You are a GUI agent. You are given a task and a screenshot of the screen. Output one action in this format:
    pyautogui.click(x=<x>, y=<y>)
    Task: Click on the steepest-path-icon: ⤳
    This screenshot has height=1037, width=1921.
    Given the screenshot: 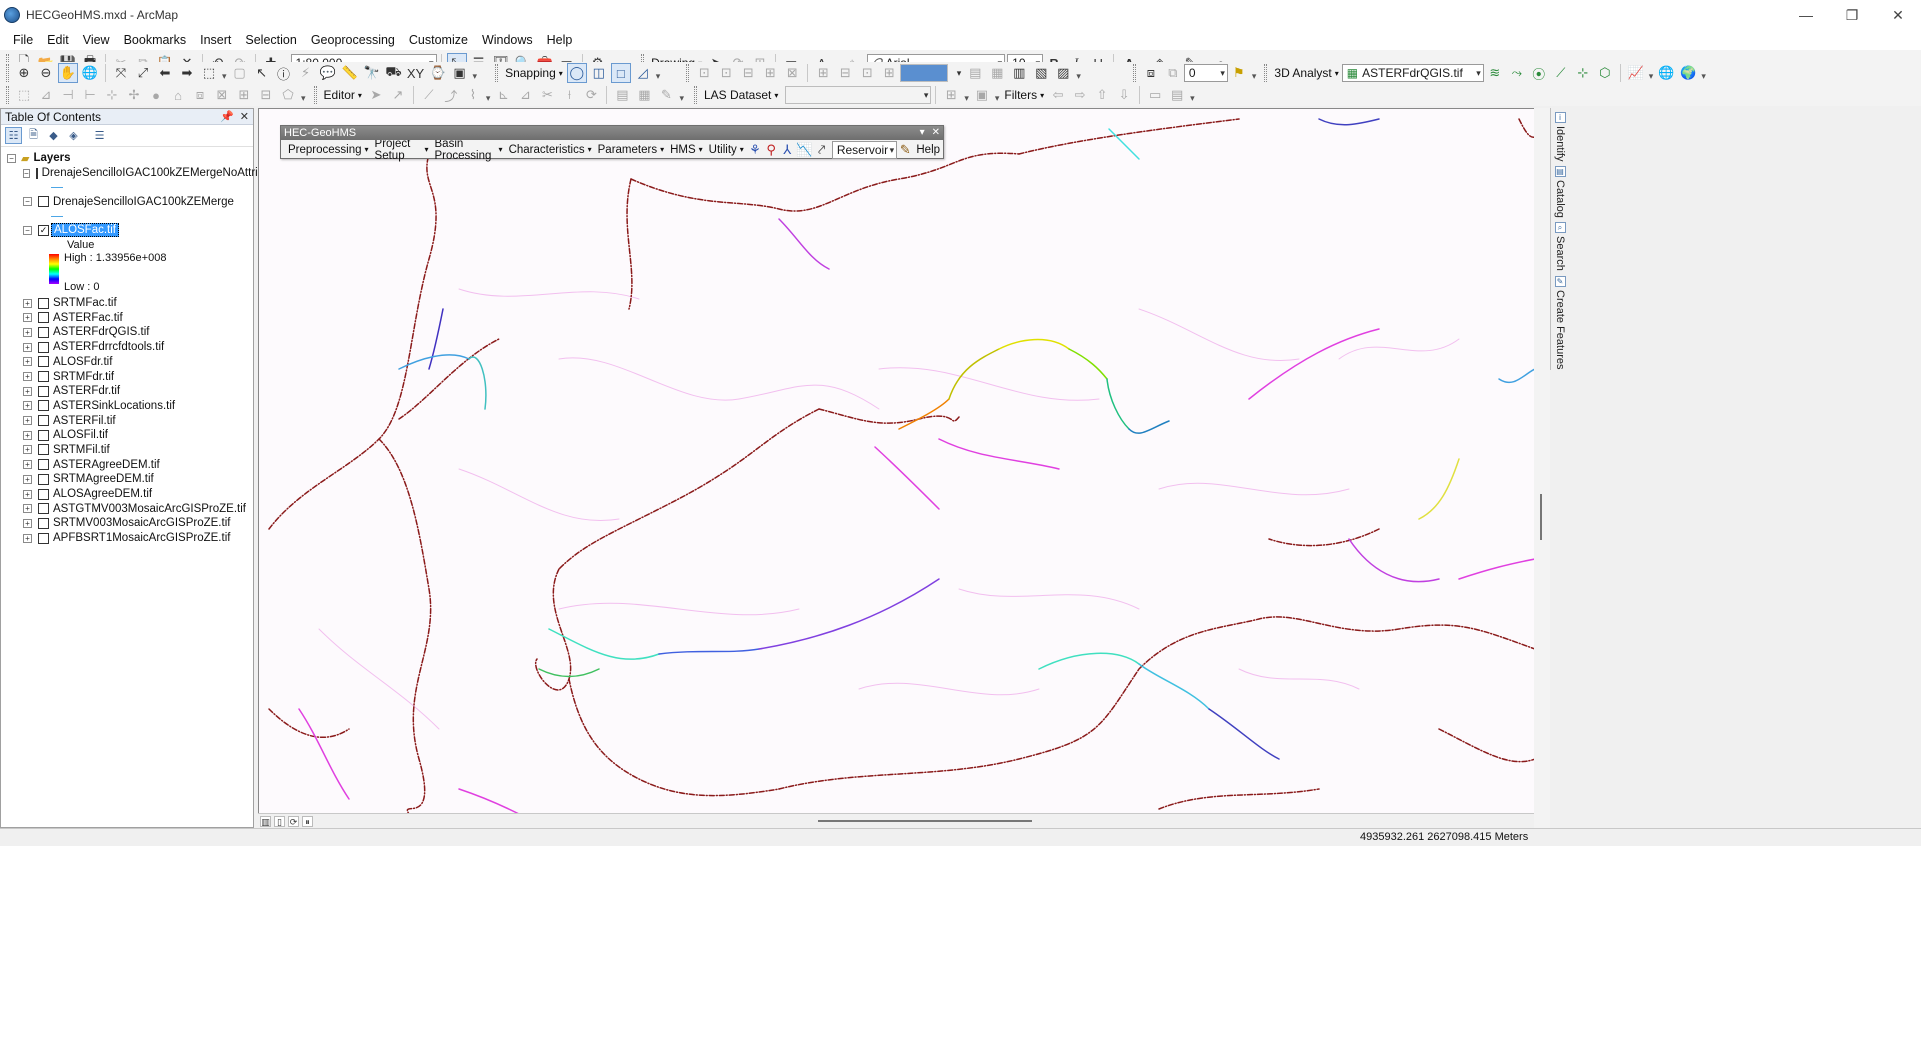 What is the action you would take?
    pyautogui.click(x=1517, y=73)
    